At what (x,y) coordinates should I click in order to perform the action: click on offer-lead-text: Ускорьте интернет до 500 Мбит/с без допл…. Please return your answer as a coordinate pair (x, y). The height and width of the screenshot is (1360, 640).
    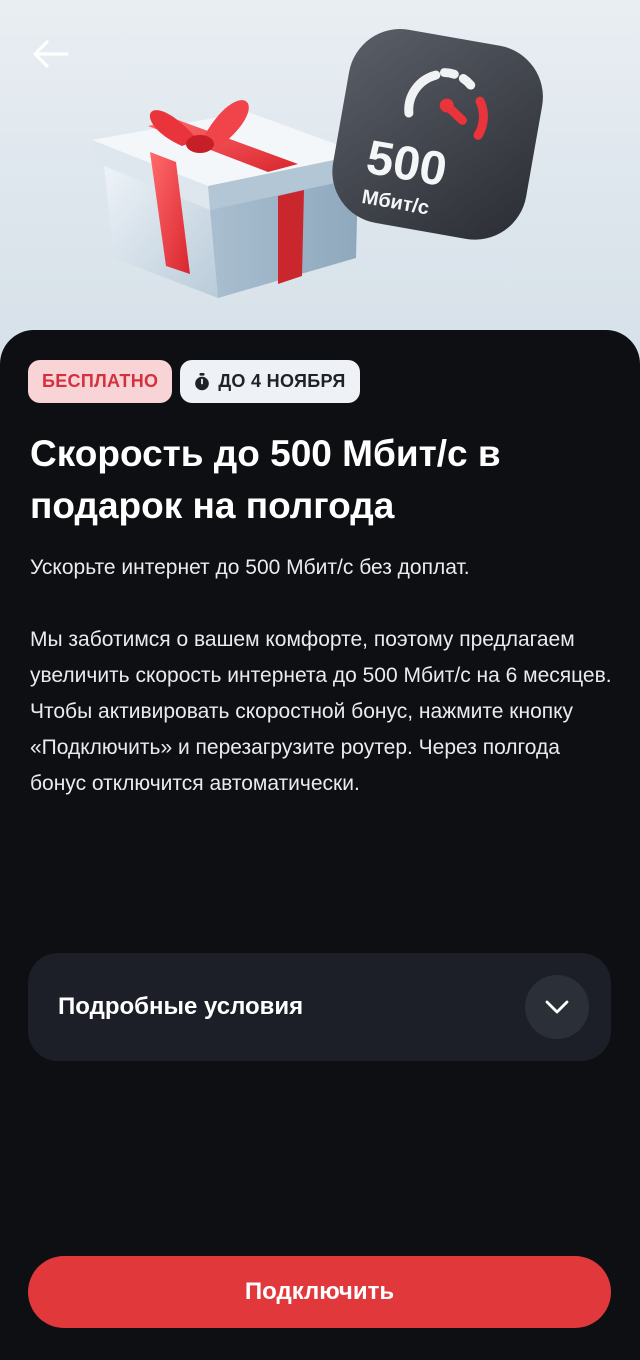
    Looking at the image, I should click on (250, 567).